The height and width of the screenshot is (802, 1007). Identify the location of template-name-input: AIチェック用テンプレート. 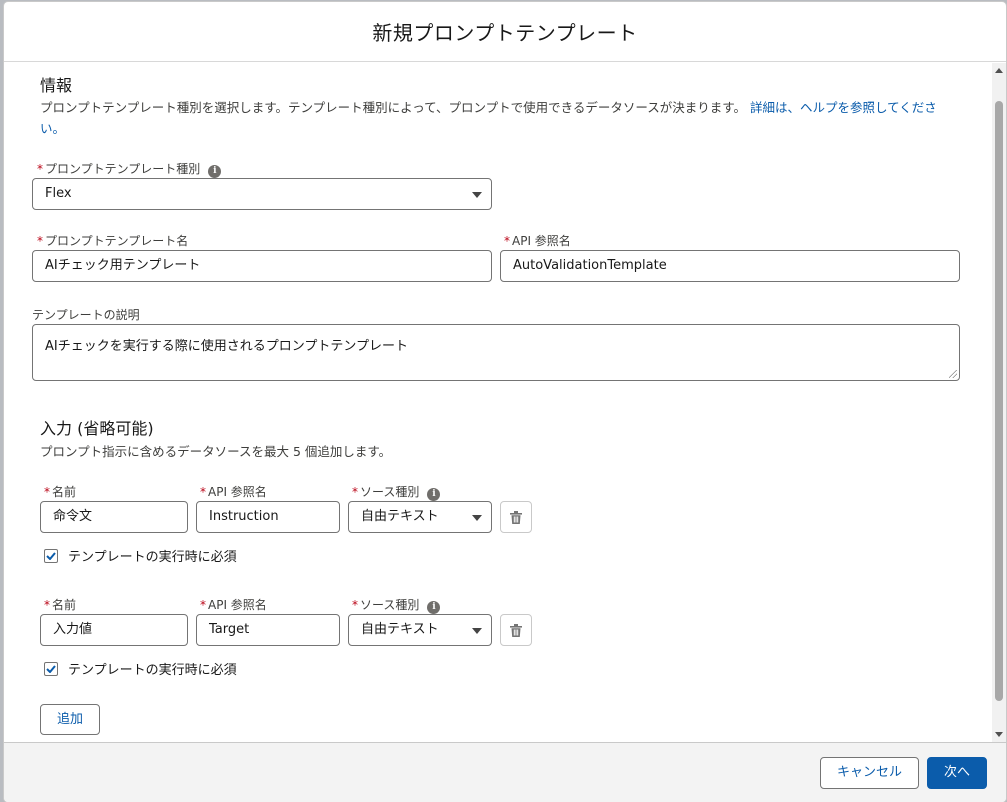
(262, 266).